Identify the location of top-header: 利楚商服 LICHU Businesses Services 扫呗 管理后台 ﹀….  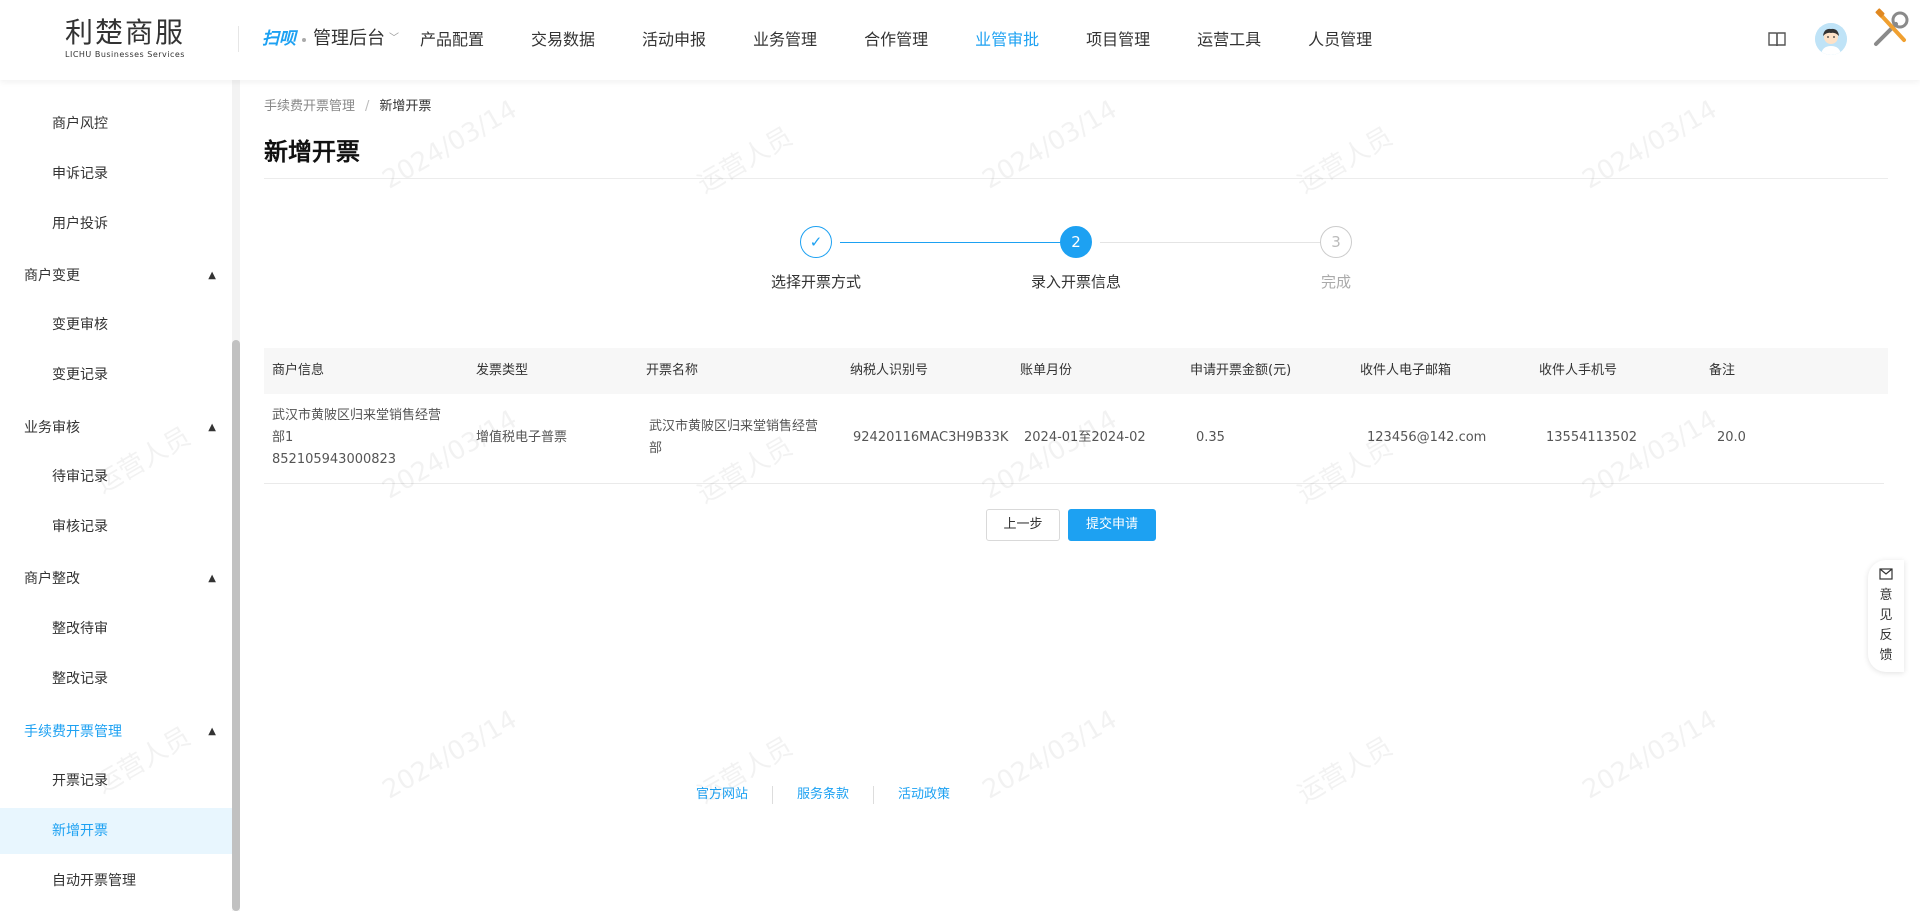
(960, 40).